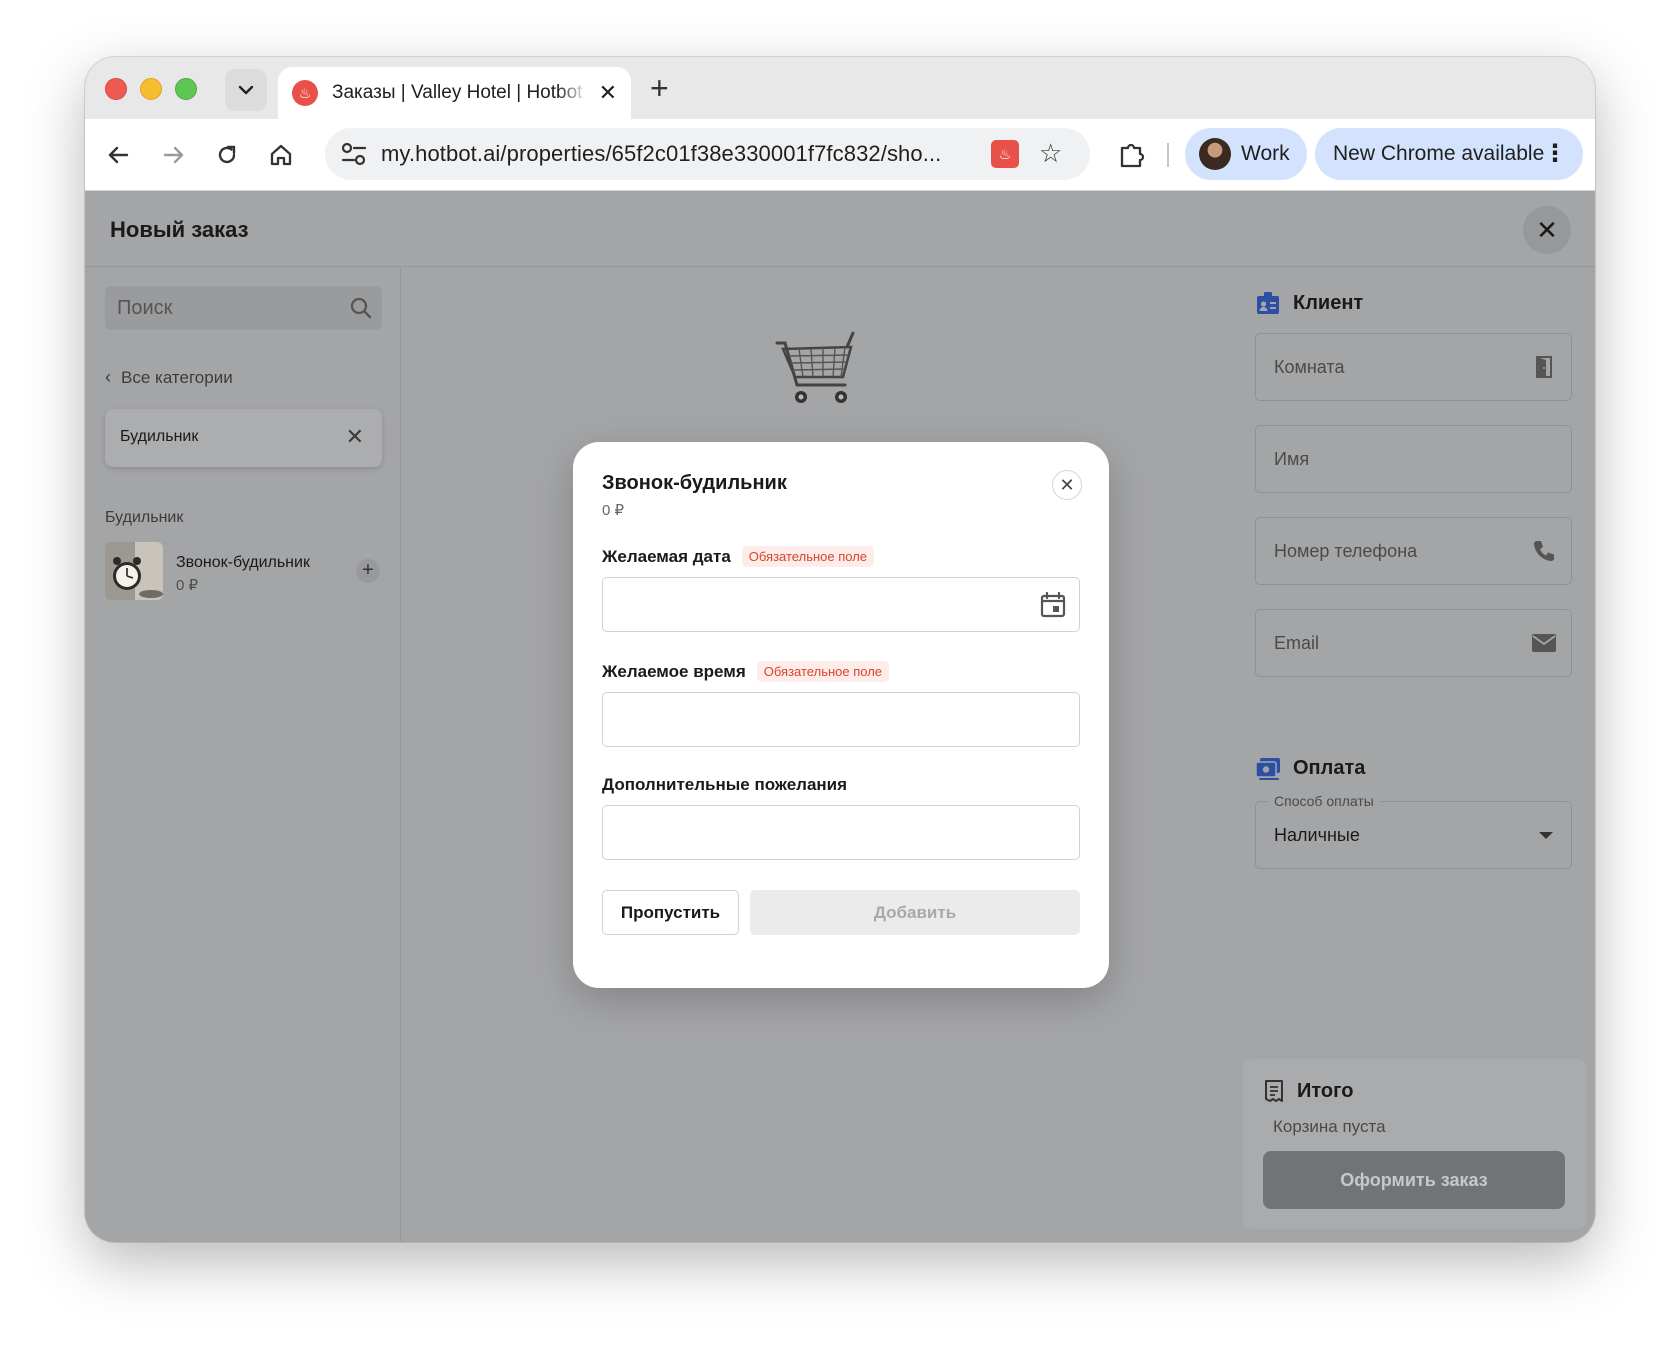  I want to click on chevron-down-icon, so click(246, 90).